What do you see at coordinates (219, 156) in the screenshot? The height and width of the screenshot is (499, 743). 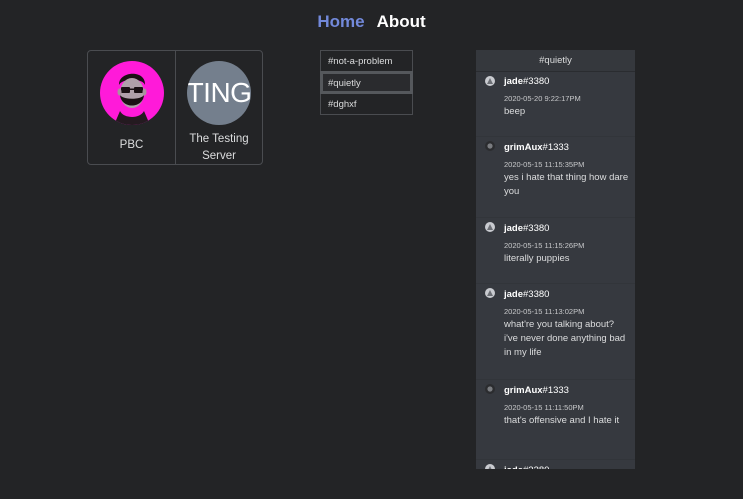 I see `server-name-line-2: Server` at bounding box center [219, 156].